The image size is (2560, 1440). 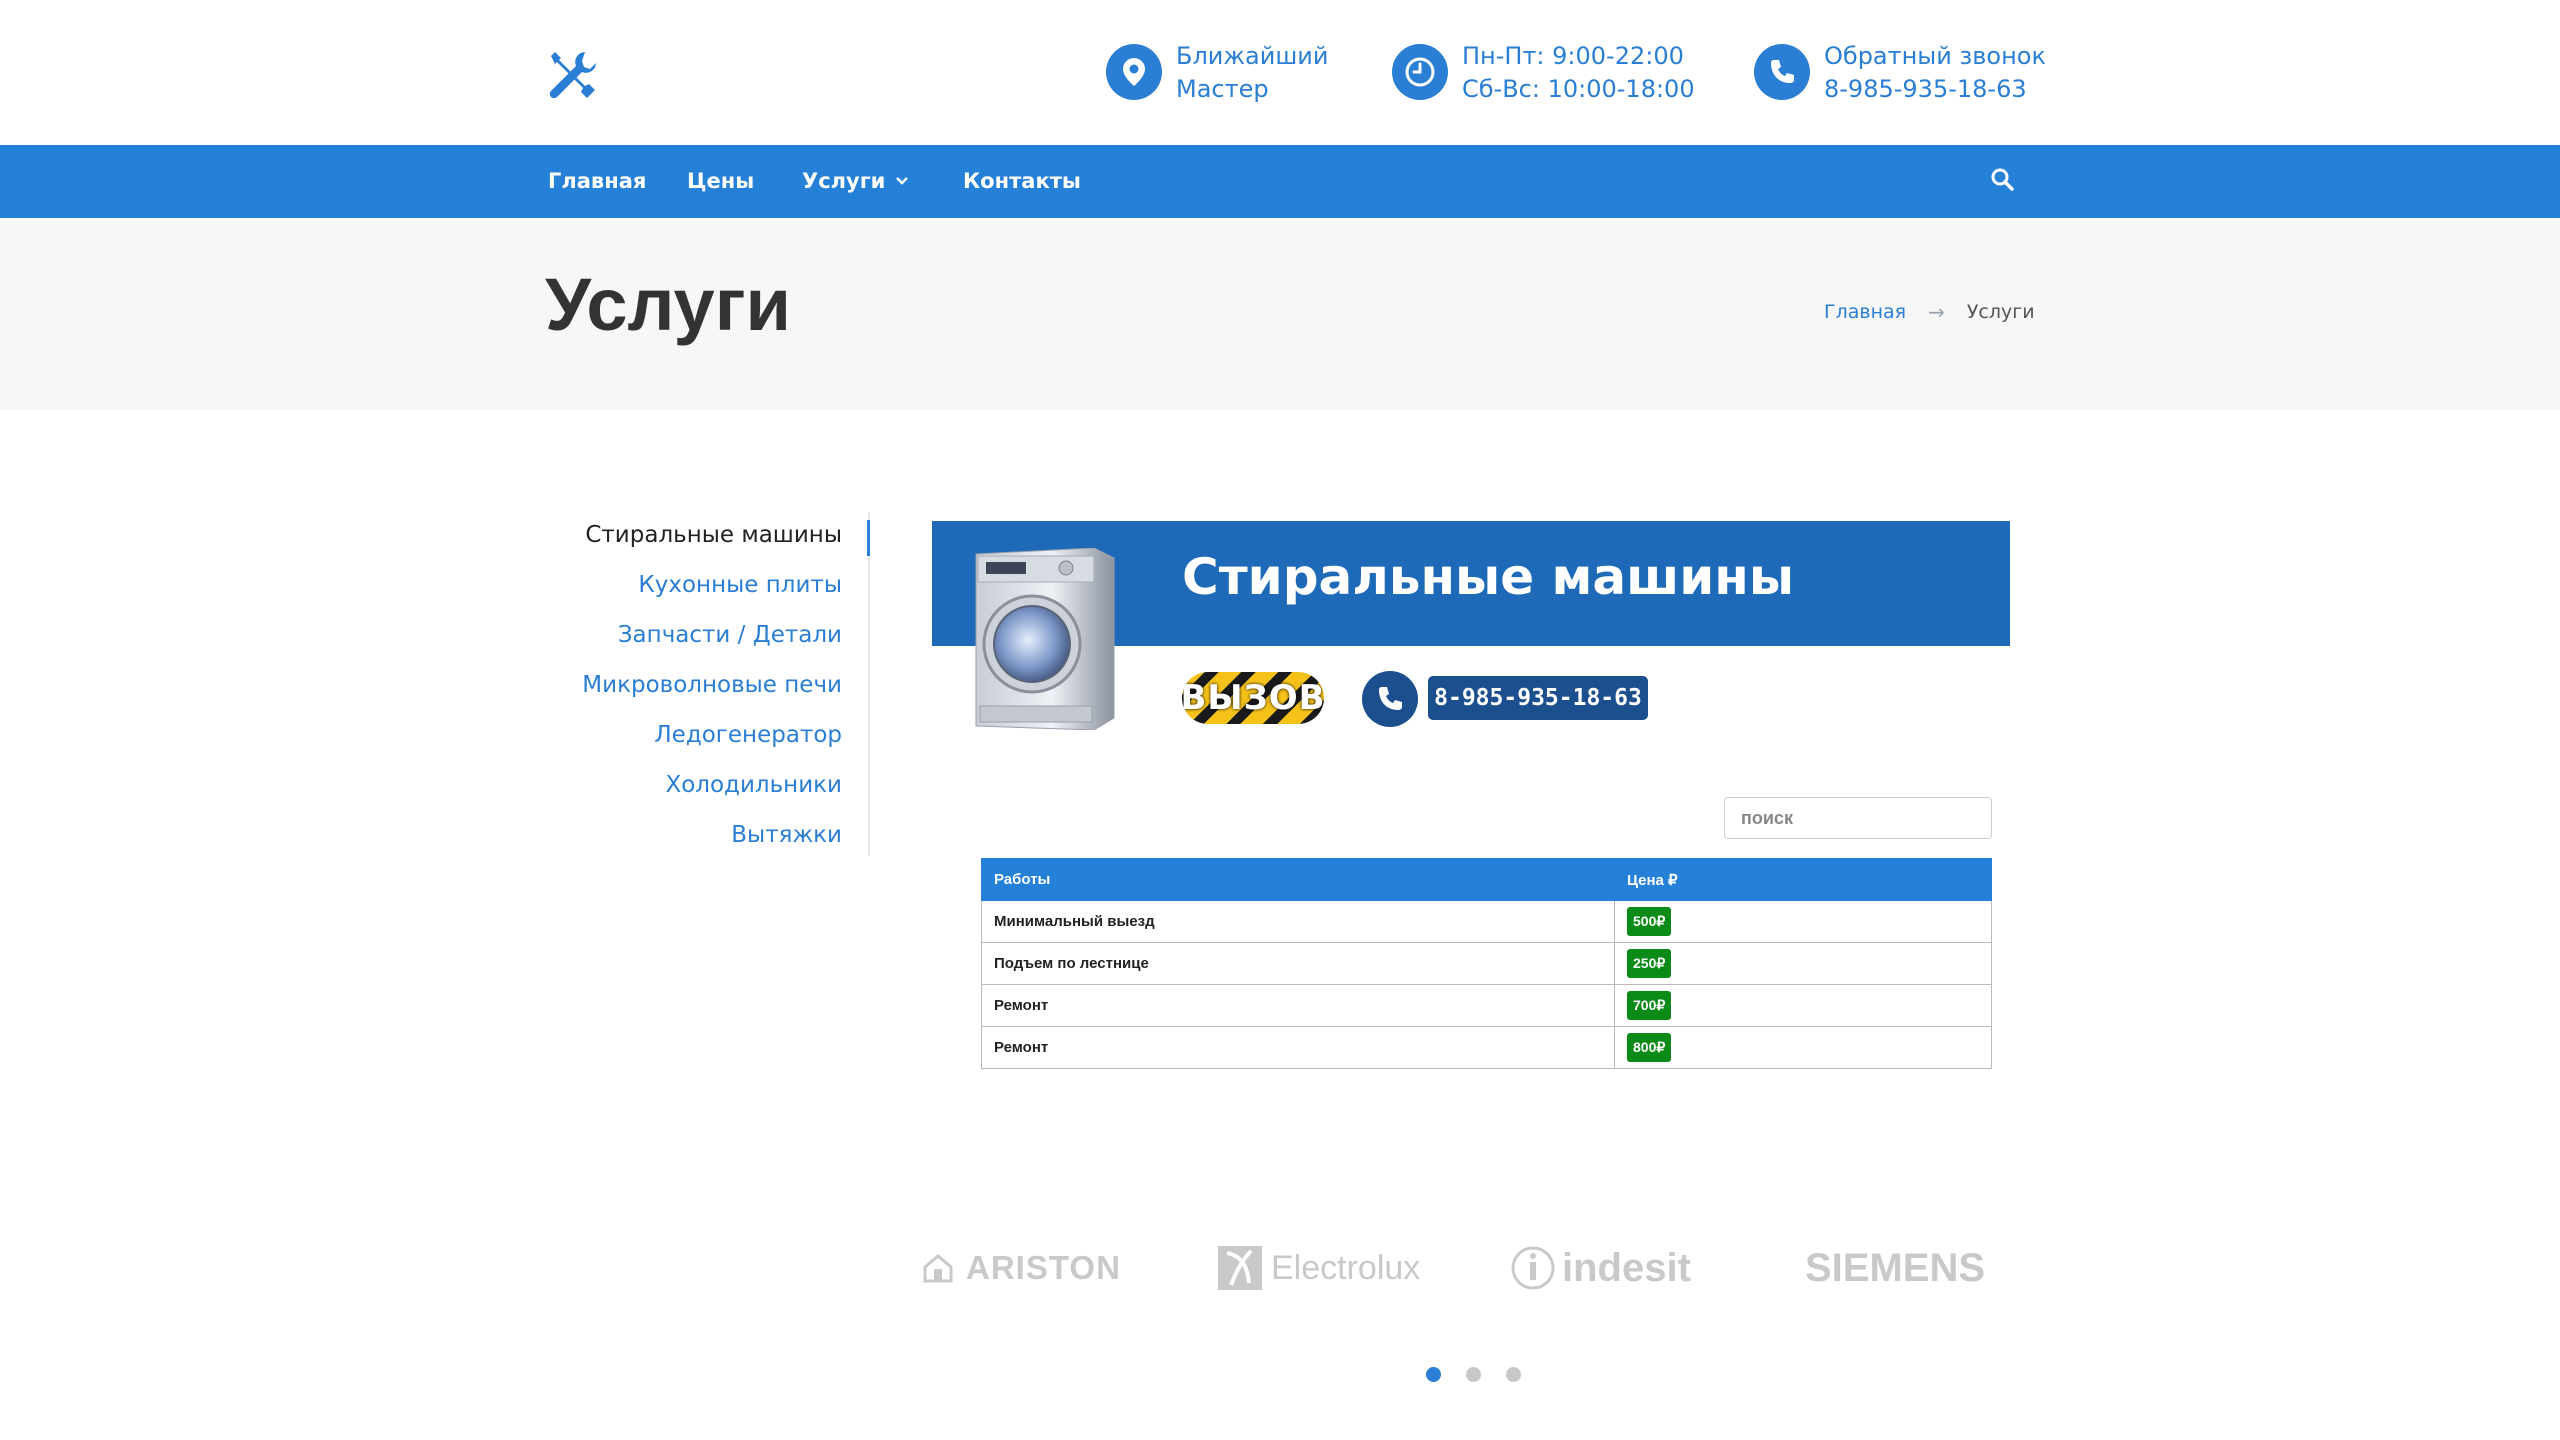 I want to click on indesit-mark-icon, so click(x=1533, y=1268).